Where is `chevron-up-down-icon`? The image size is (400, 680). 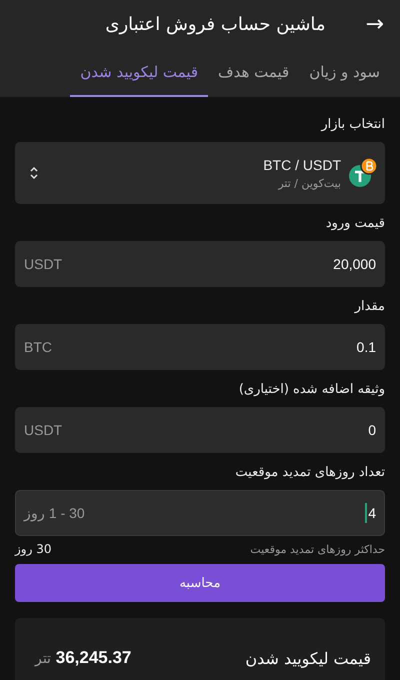
chevron-up-down-icon is located at coordinates (34, 173).